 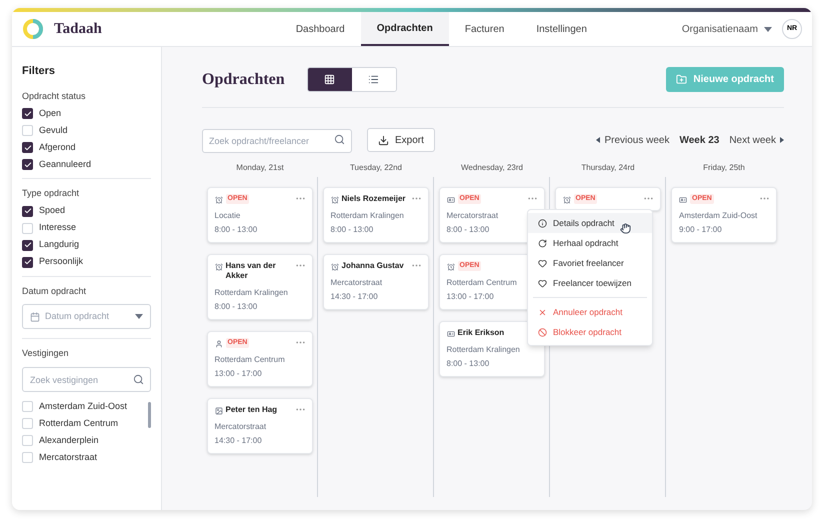 I want to click on freelancer-name: Peter ten Hag, so click(x=252, y=410).